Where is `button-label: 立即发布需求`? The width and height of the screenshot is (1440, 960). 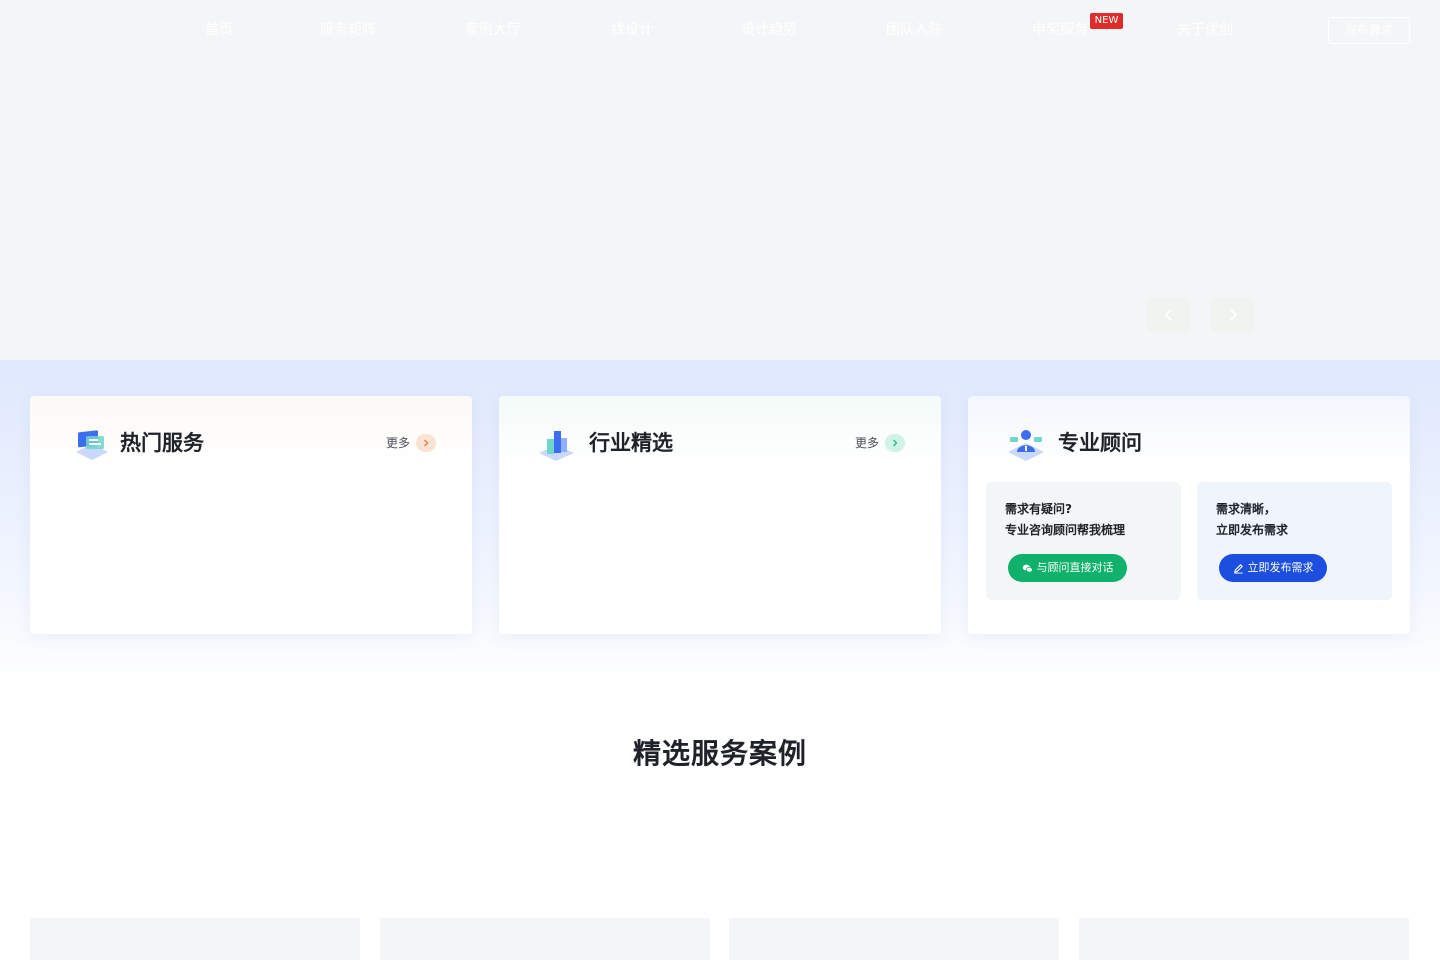 button-label: 立即发布需求 is located at coordinates (1280, 567).